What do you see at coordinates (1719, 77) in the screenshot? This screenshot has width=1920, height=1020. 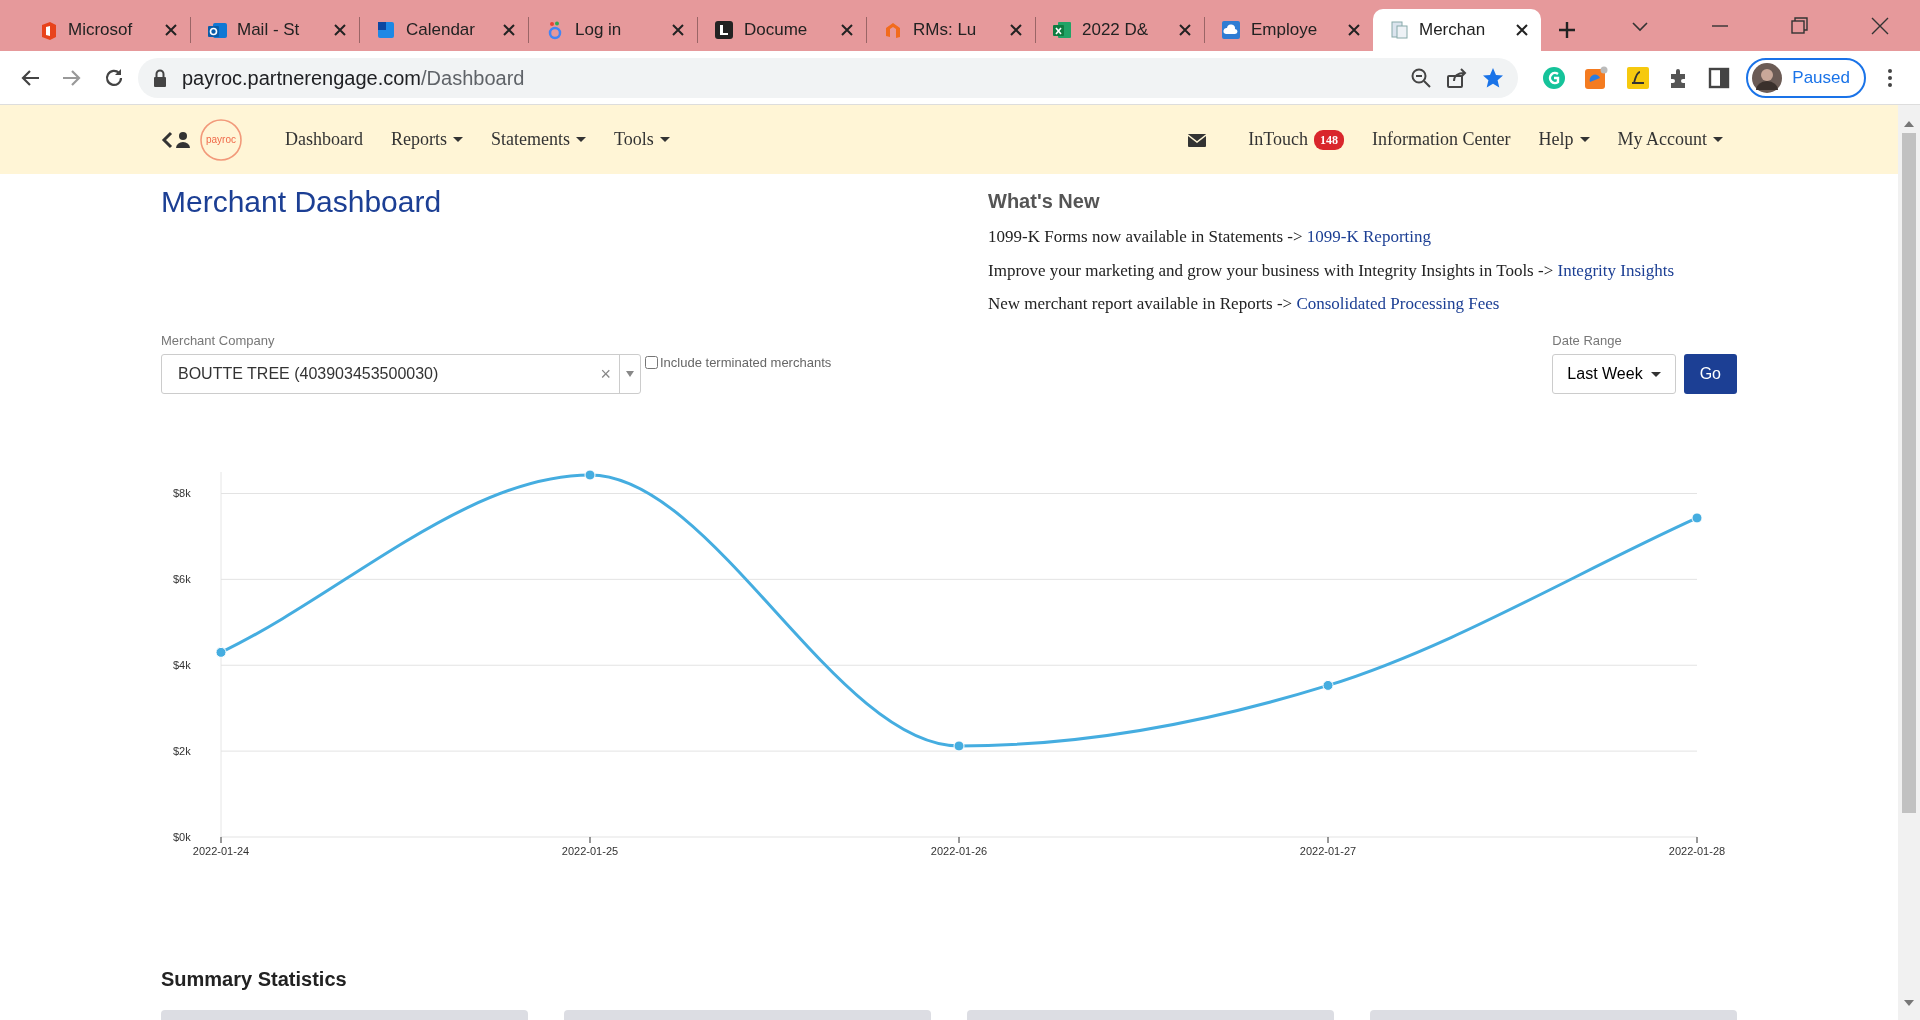 I see `side-panel-icon` at bounding box center [1719, 77].